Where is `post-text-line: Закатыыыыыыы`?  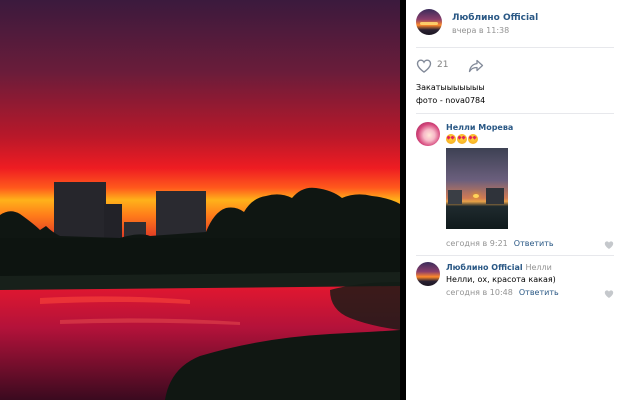
post-text-line: Закатыыыыыыы is located at coordinates (450, 87).